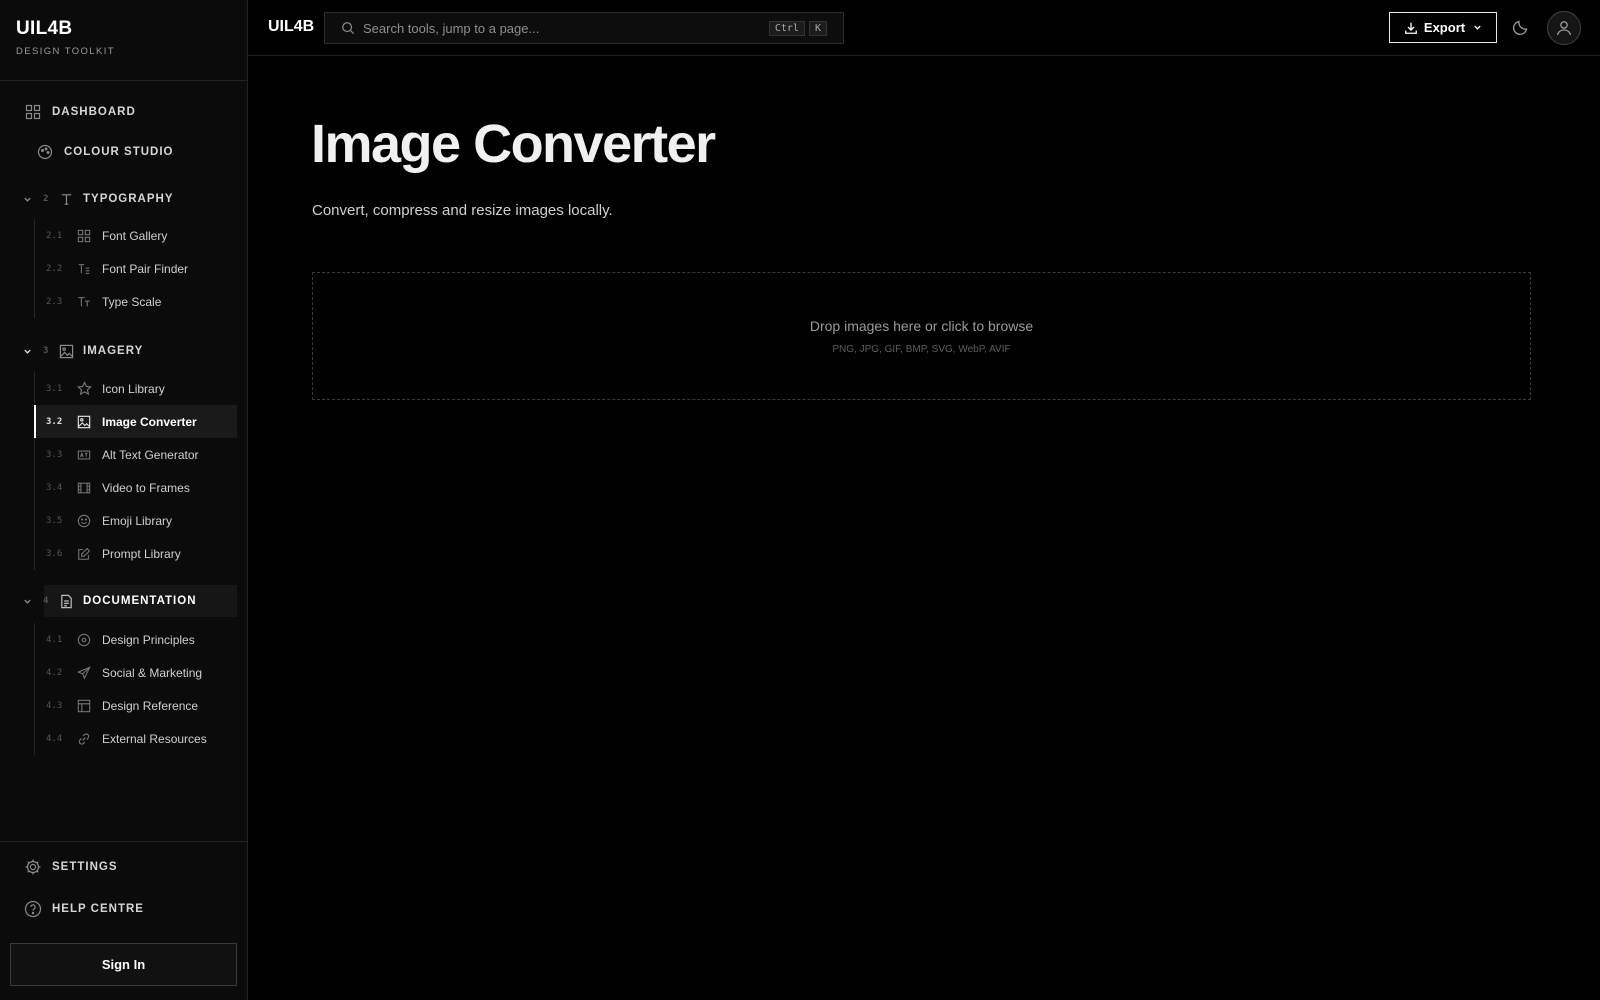  What do you see at coordinates (54, 454) in the screenshot?
I see `item-number: 3.3` at bounding box center [54, 454].